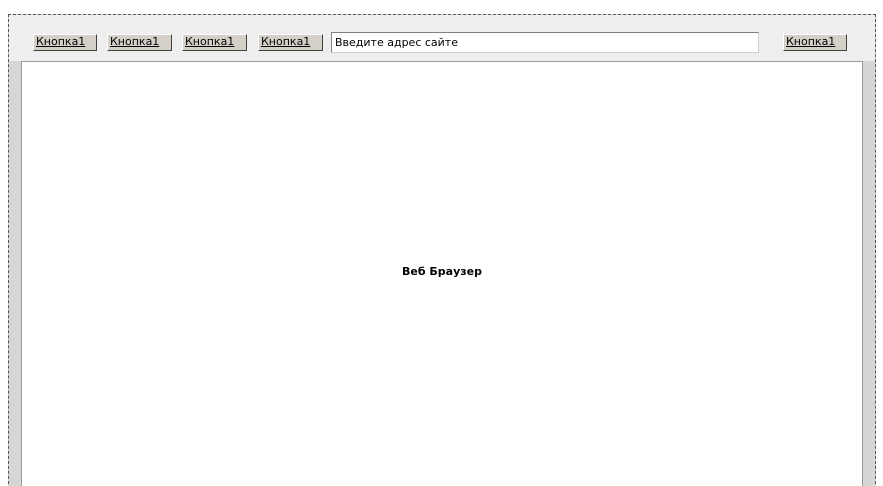  What do you see at coordinates (290, 42) in the screenshot?
I see `toolbar-button-4: Кнопка1` at bounding box center [290, 42].